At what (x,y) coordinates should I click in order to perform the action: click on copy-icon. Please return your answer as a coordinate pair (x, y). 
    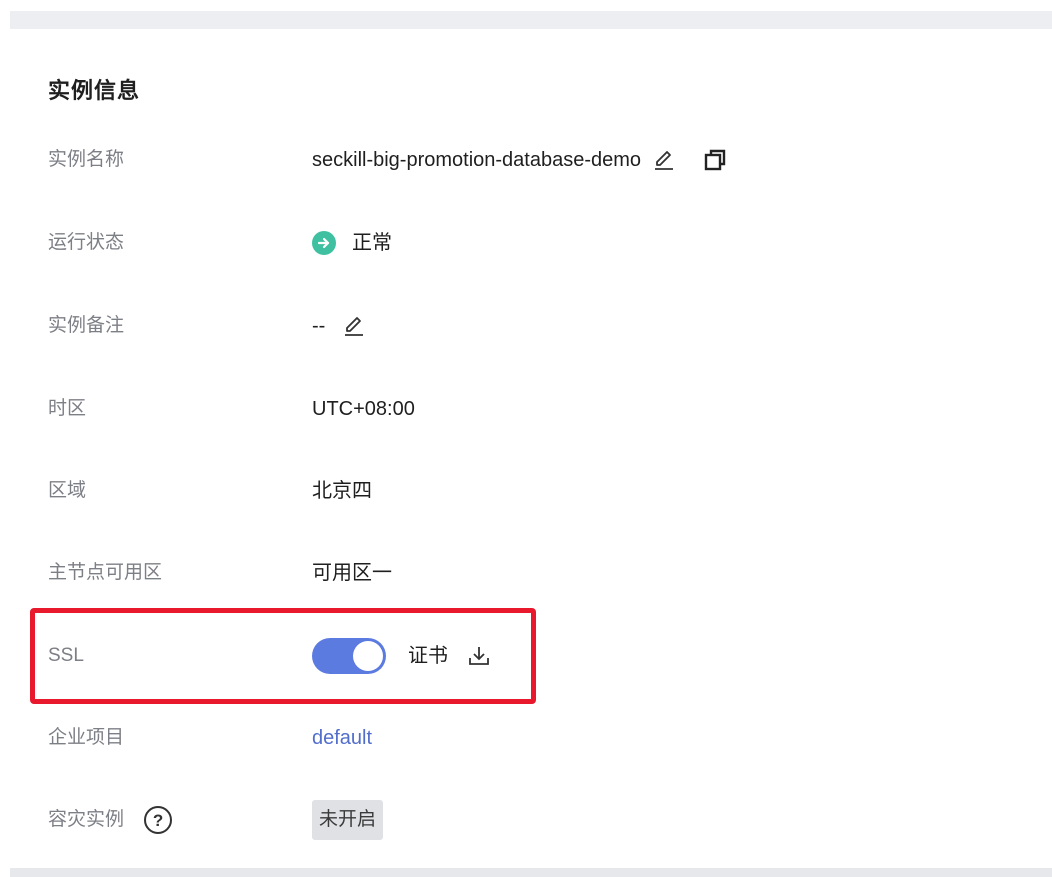
    Looking at the image, I should click on (715, 160).